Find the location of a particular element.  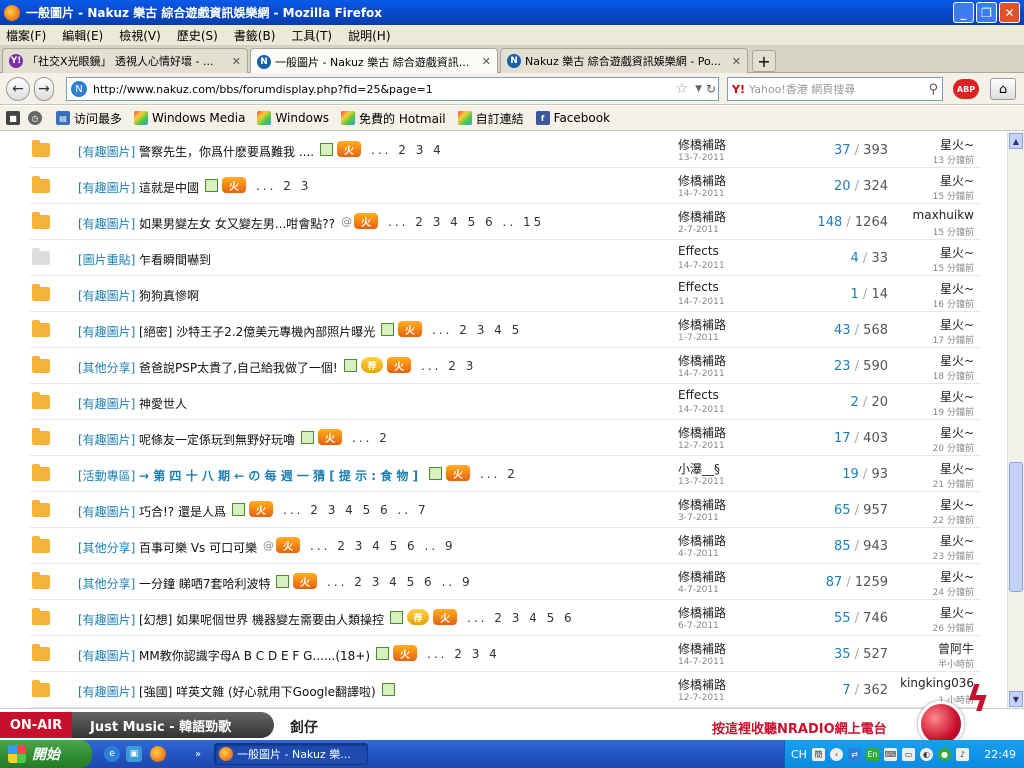

last-post-time: 22 分鐘前 is located at coordinates (953, 519).